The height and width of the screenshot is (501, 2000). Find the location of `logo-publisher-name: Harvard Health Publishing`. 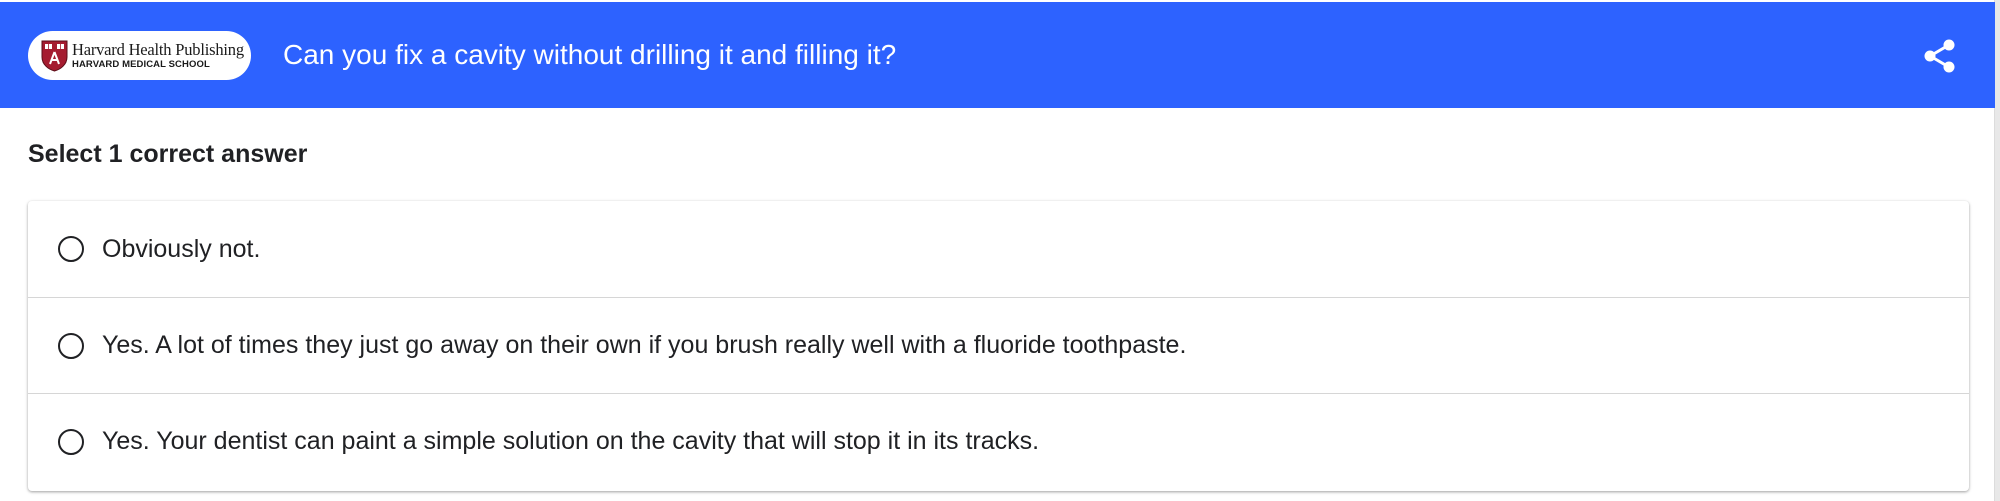

logo-publisher-name: Harvard Health Publishing is located at coordinates (158, 49).